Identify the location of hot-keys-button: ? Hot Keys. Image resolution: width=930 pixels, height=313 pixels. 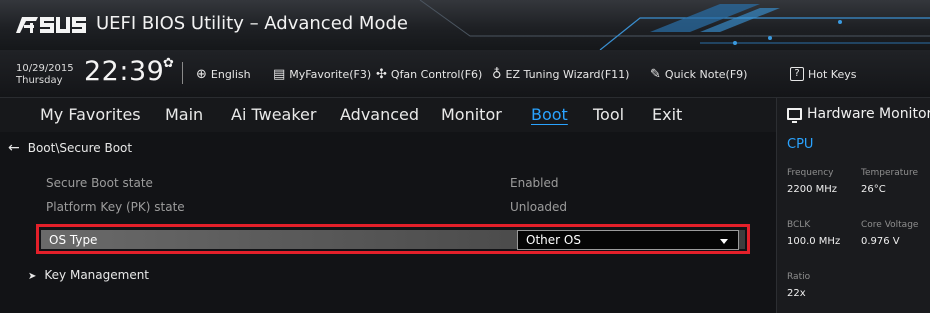
(823, 74).